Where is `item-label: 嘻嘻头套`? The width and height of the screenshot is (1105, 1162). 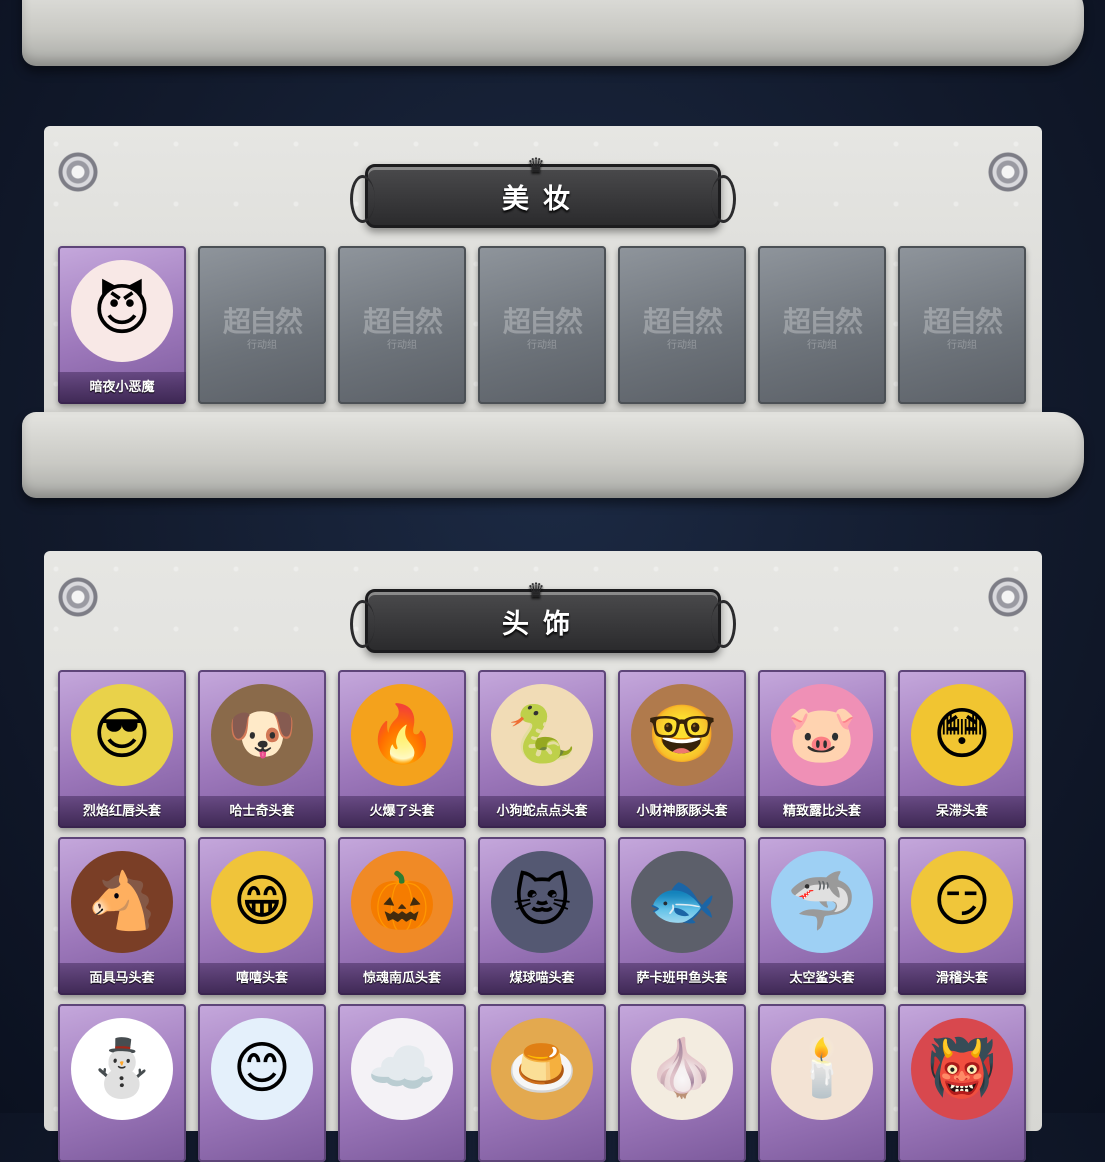 item-label: 嘻嘻头套 is located at coordinates (262, 979).